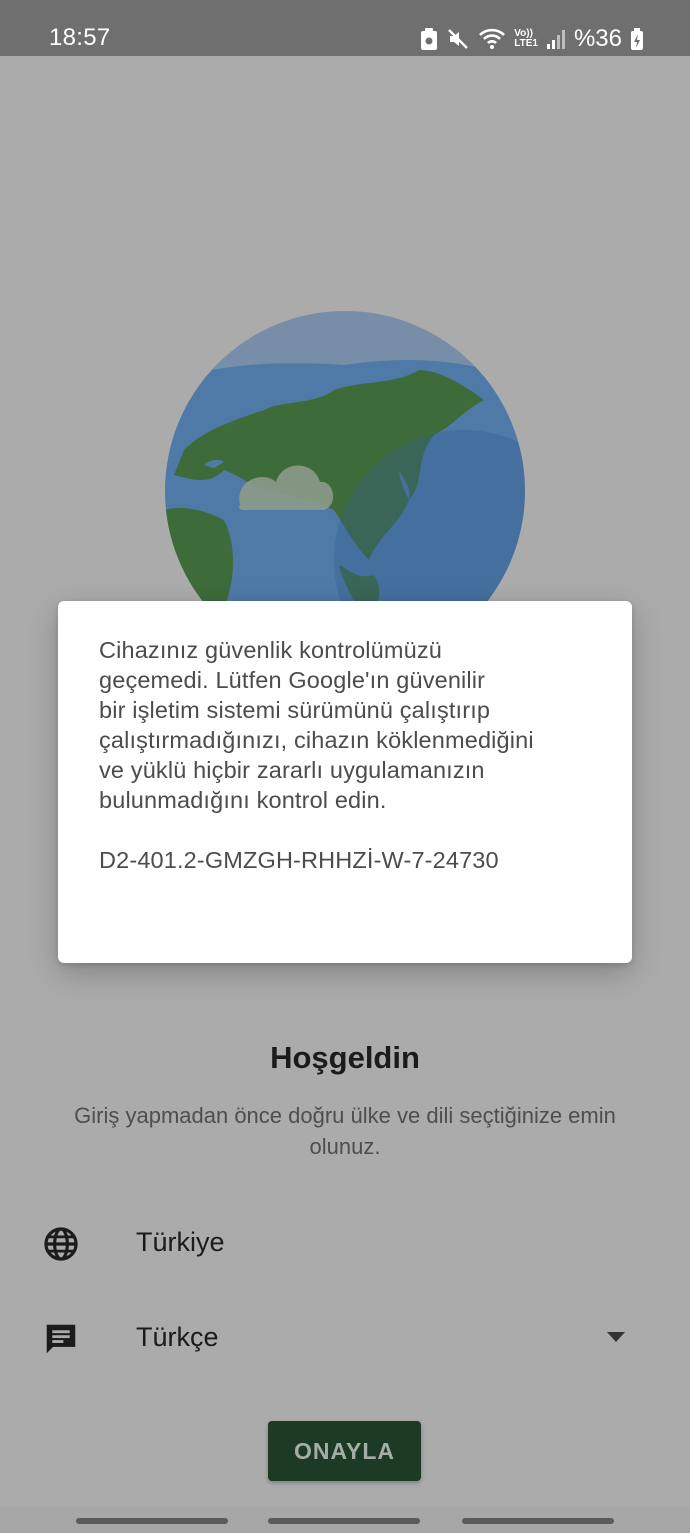  Describe the element at coordinates (538, 1521) in the screenshot. I see `nav-back-button` at that location.